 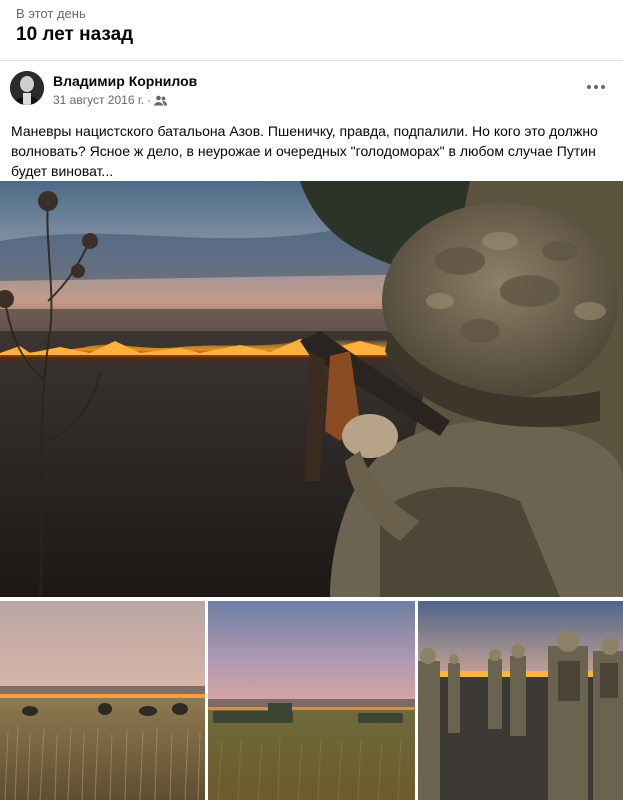 What do you see at coordinates (311, 89) in the screenshot?
I see `post-header: Владимир Корнилов 31 август 2016 г. ·` at bounding box center [311, 89].